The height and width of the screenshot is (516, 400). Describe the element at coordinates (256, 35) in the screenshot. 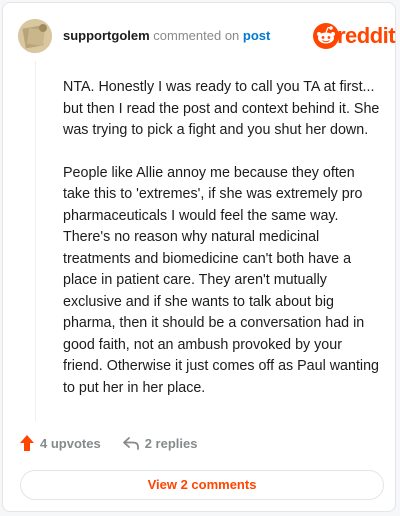

I see `post-link: post` at that location.